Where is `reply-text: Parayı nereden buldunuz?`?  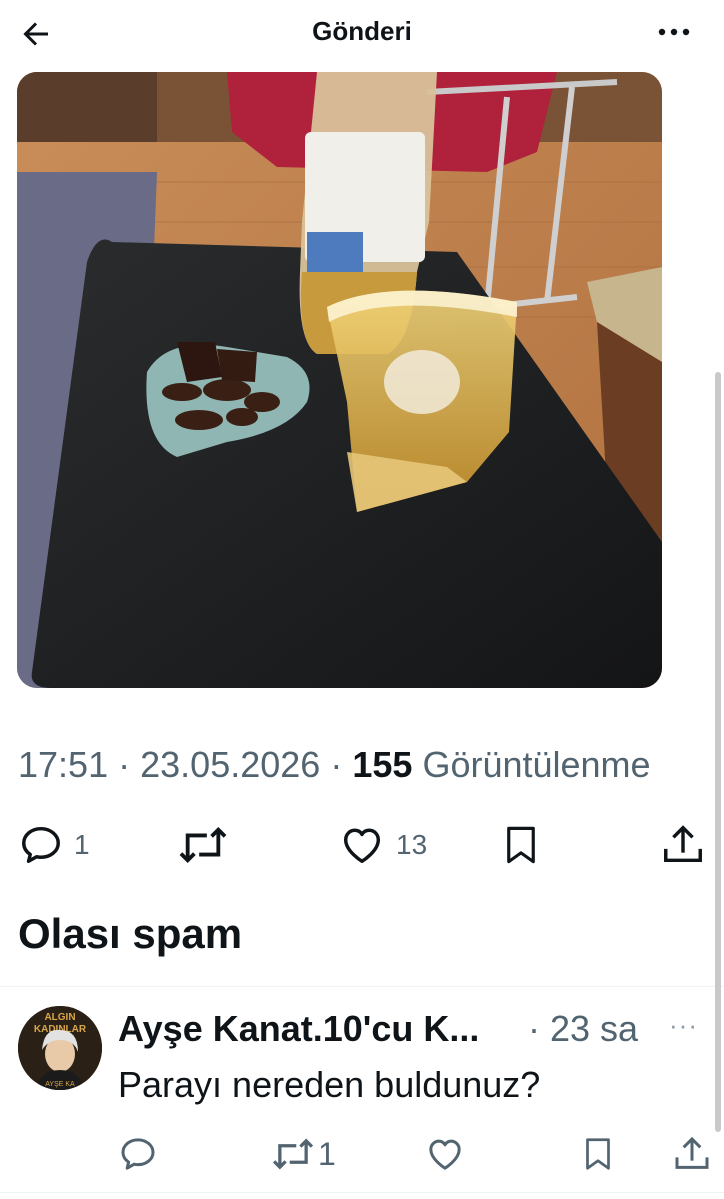
reply-text: Parayı nereden buldunuz? is located at coordinates (329, 1084).